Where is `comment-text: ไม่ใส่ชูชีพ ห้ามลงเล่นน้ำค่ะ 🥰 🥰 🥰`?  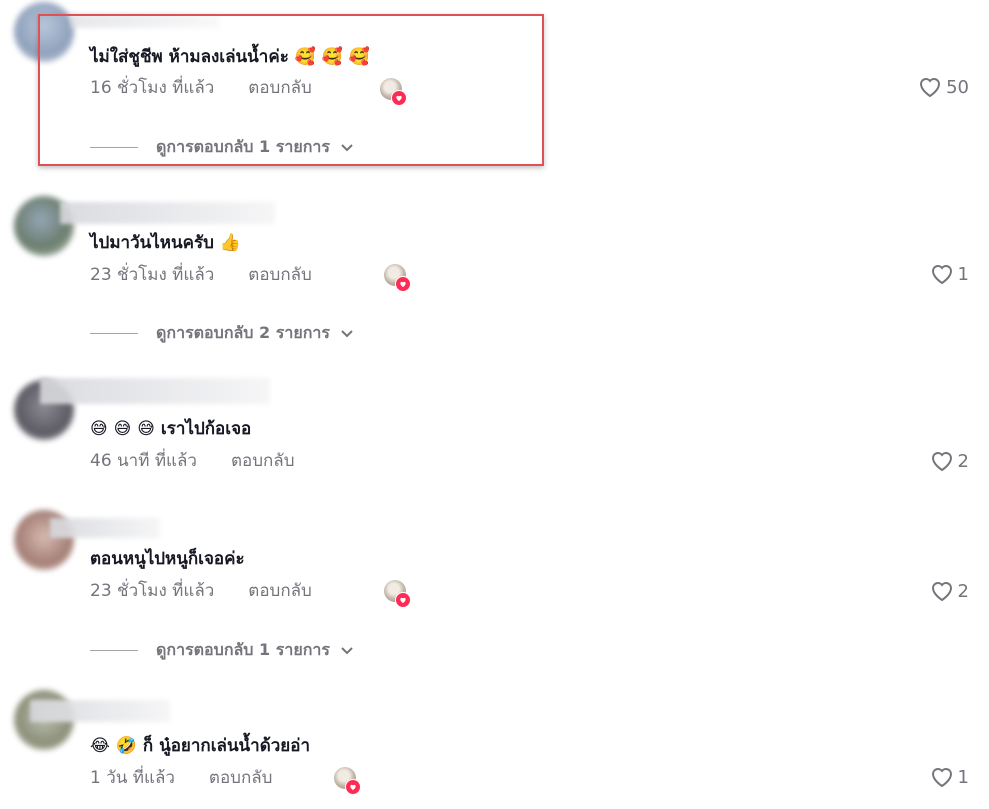 comment-text: ไม่ใส่ชูชีพ ห้ามลงเล่นน้ำค่ะ 🥰 🥰 🥰 is located at coordinates (230, 57).